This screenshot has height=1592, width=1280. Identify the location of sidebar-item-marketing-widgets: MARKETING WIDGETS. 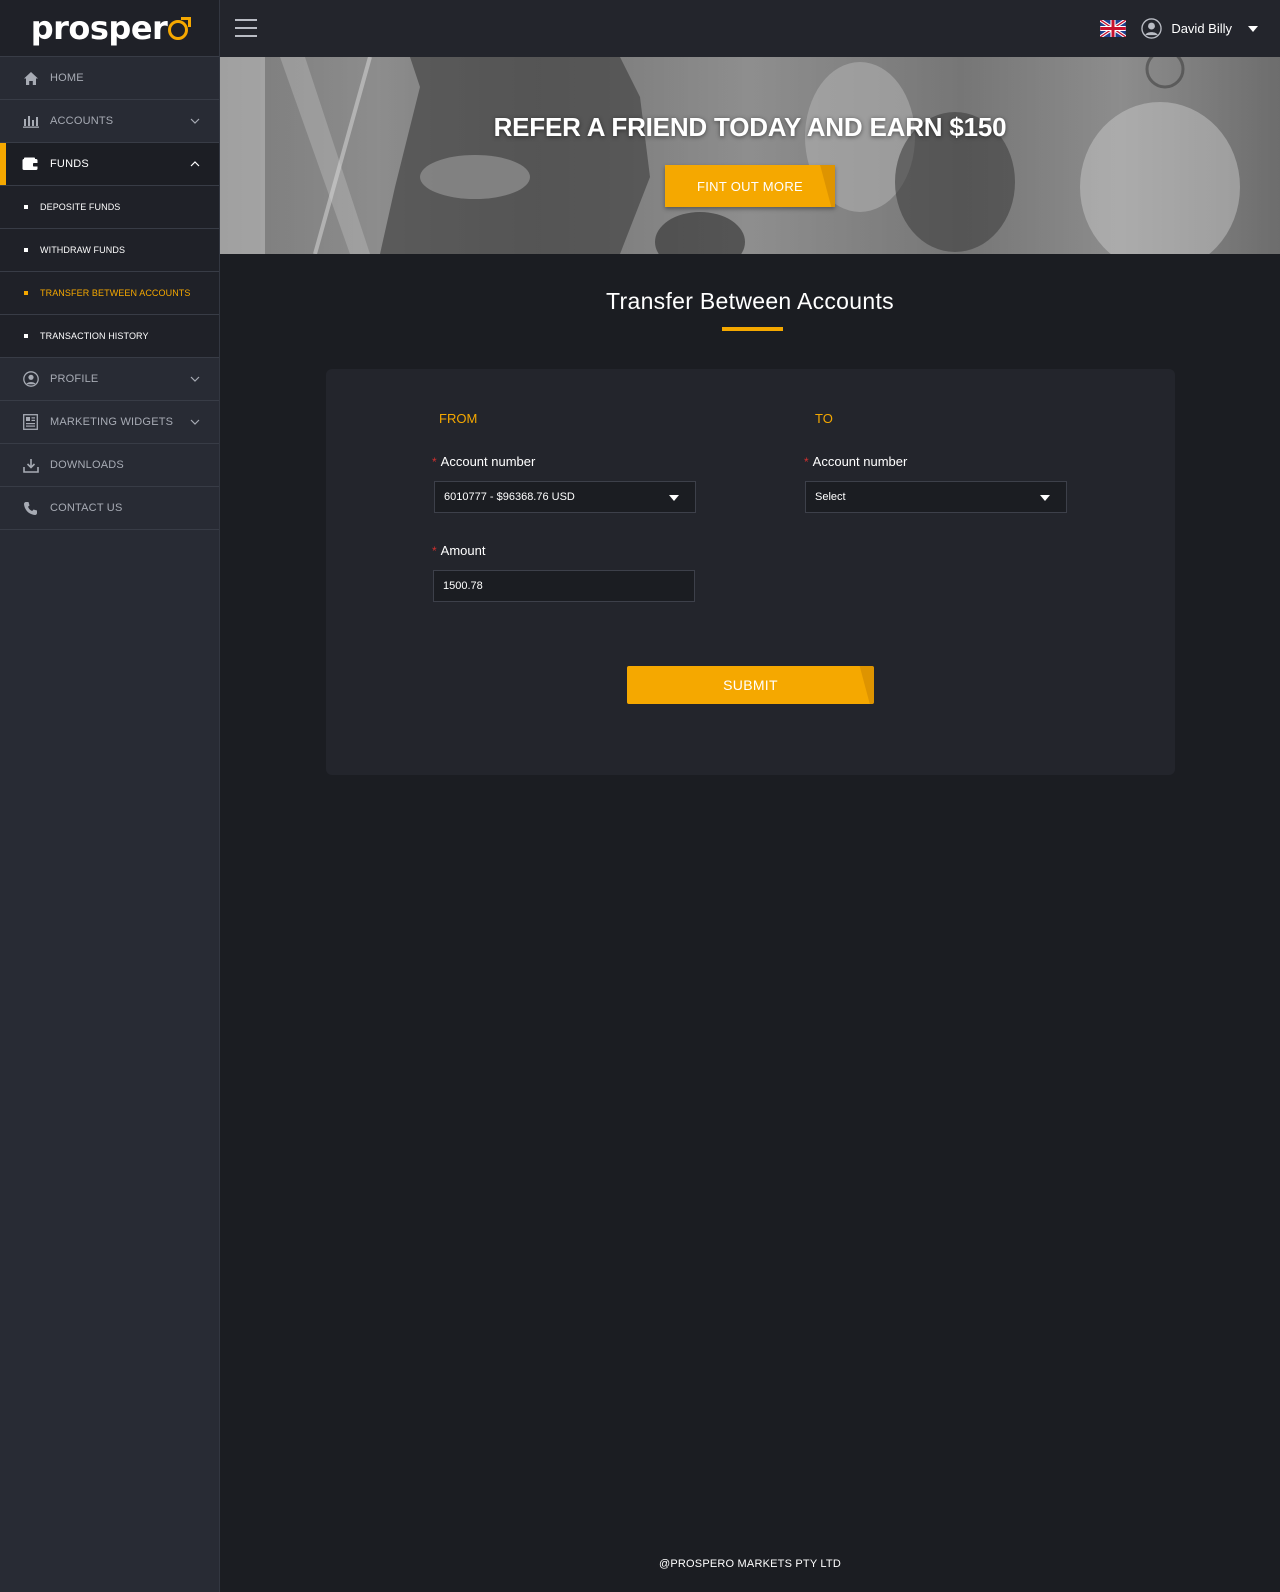
(109, 422).